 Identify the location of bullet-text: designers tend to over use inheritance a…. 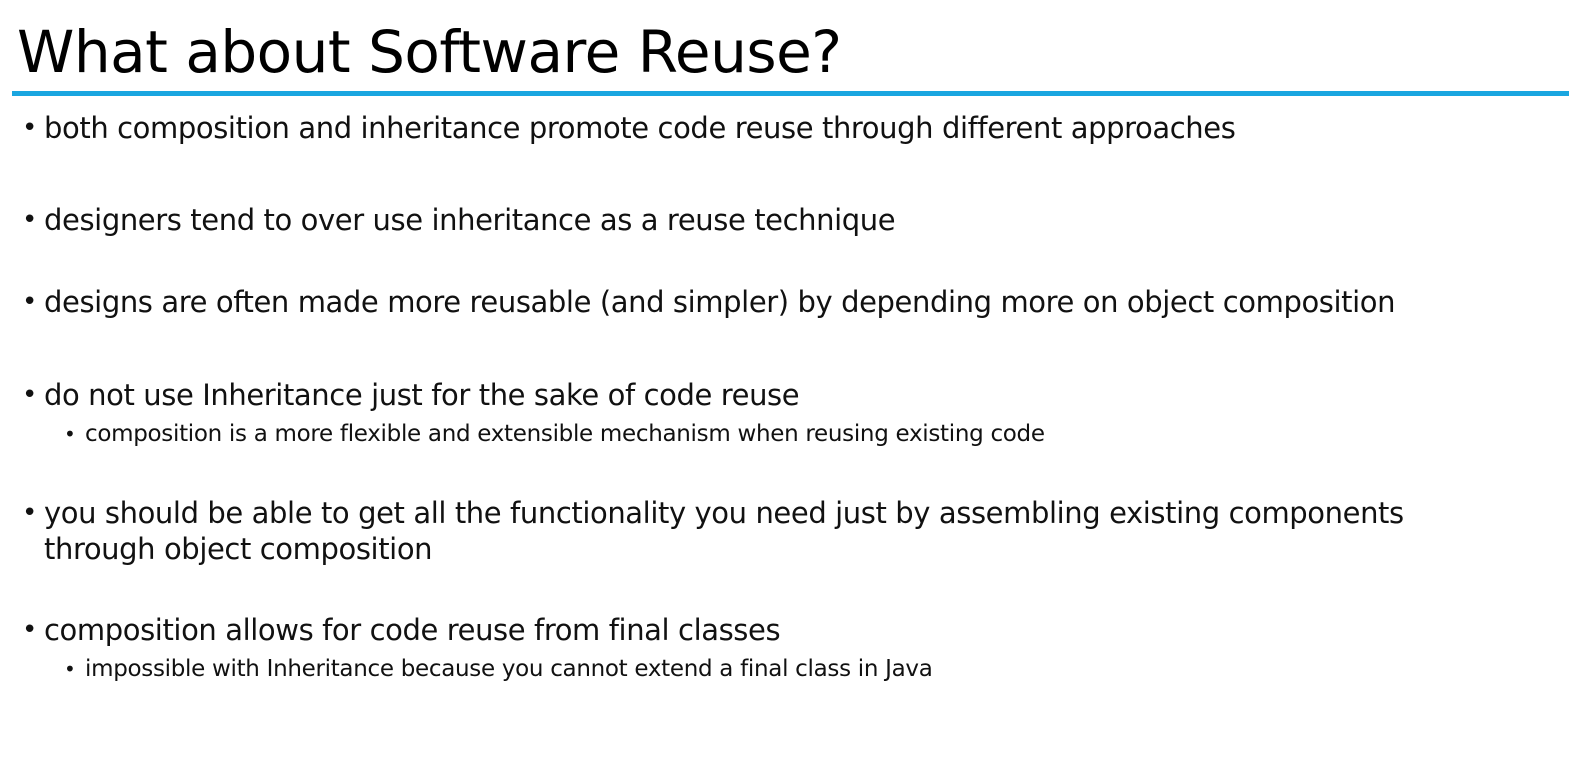
(470, 220).